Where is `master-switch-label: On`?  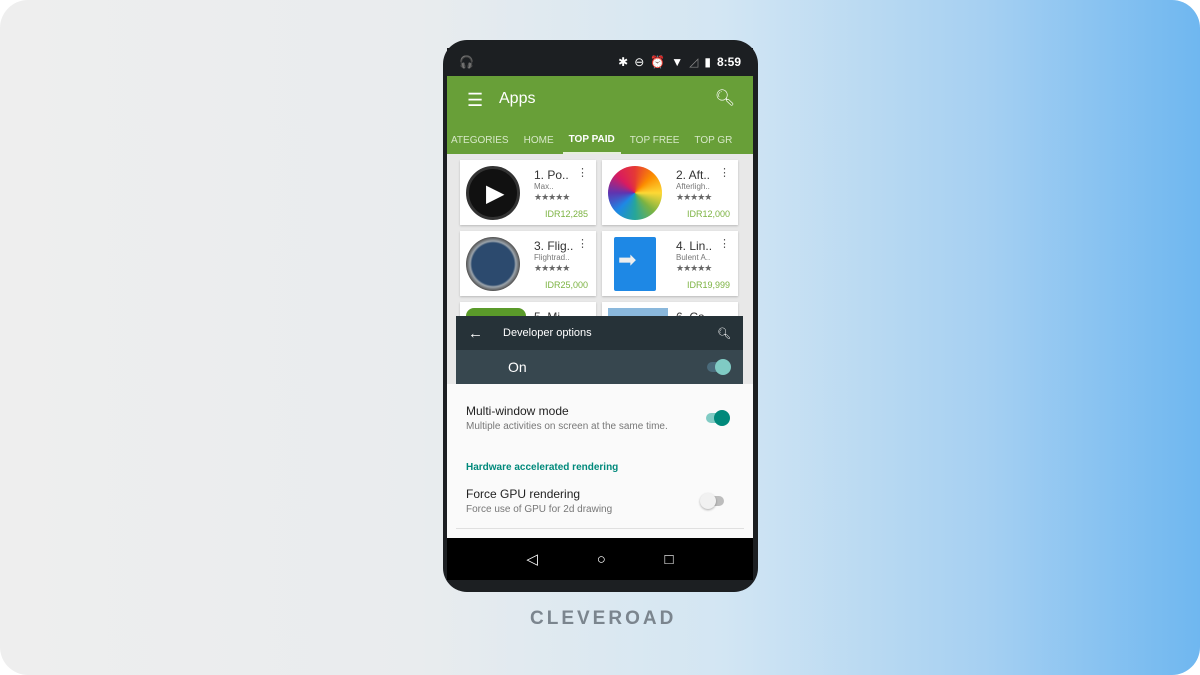
master-switch-label: On is located at coordinates (517, 367).